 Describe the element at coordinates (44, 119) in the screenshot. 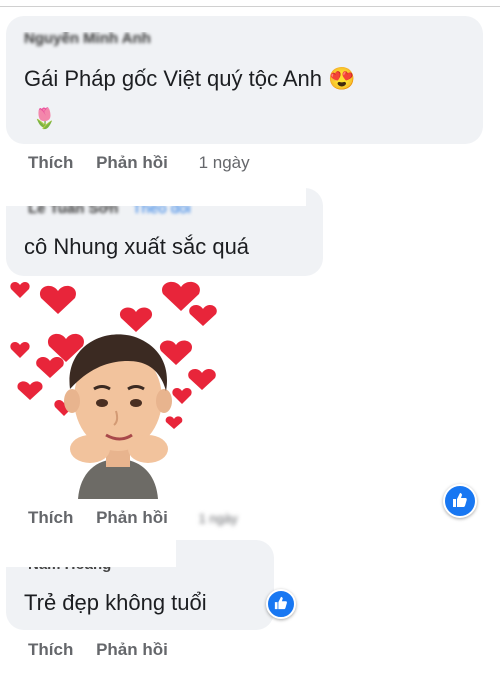

I see `tulip-emoji-icon: 🌷` at that location.